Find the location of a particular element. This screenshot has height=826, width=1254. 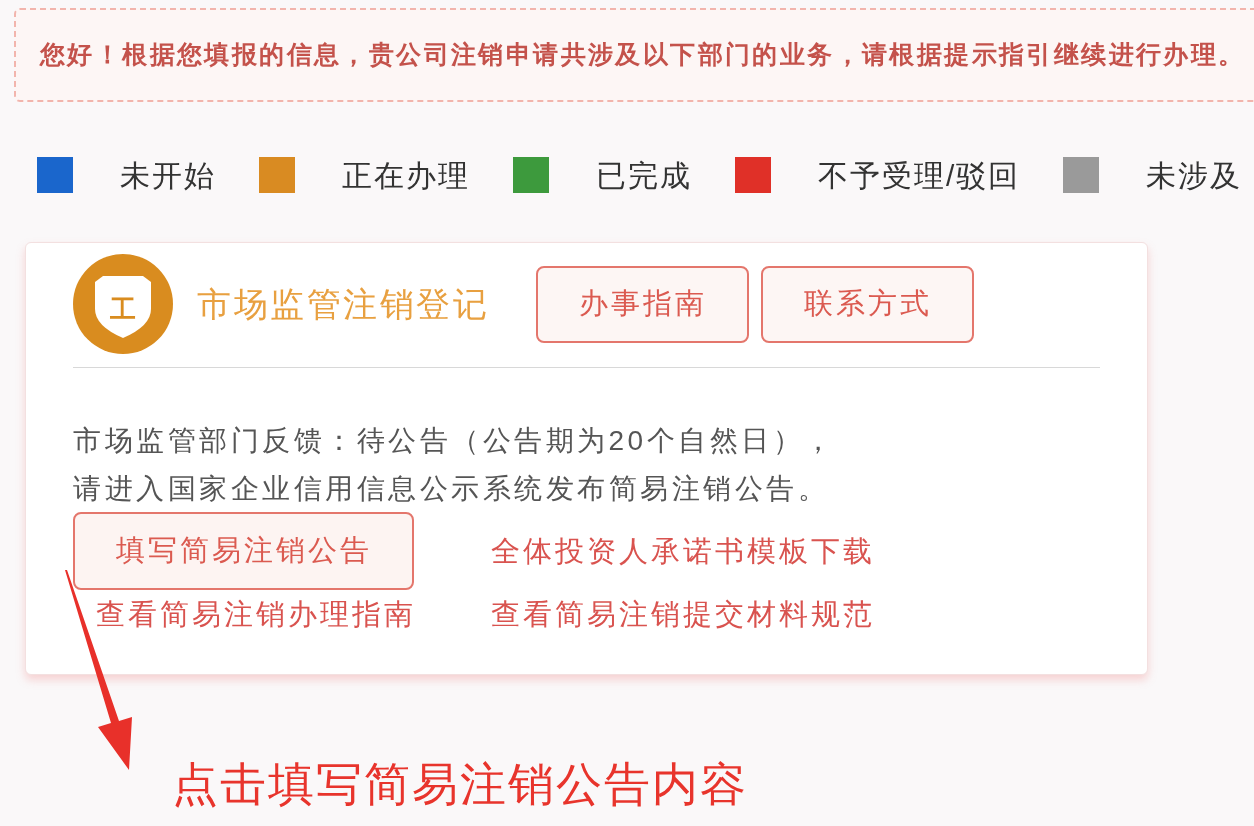

header-button: 办事指南 is located at coordinates (642, 304).